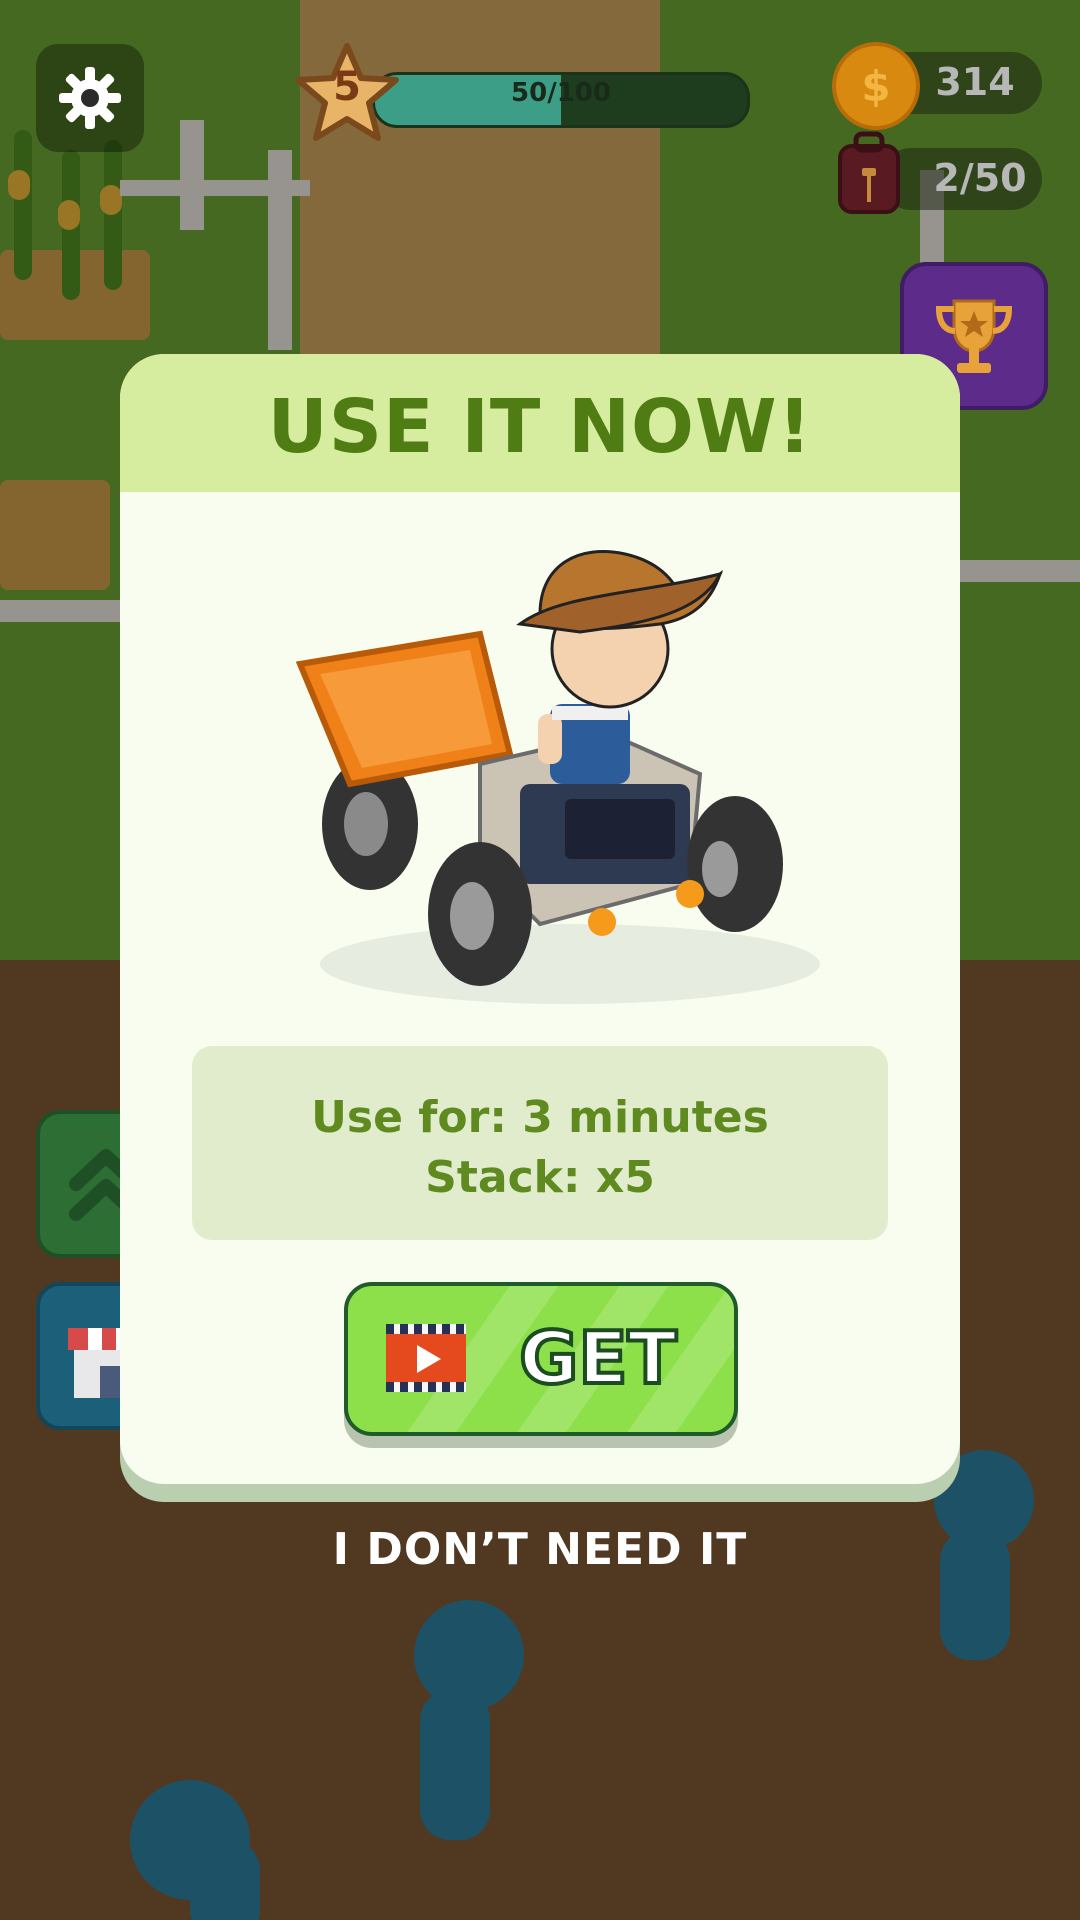 Image resolution: width=1080 pixels, height=1920 pixels. I want to click on settings-button, so click(90, 98).